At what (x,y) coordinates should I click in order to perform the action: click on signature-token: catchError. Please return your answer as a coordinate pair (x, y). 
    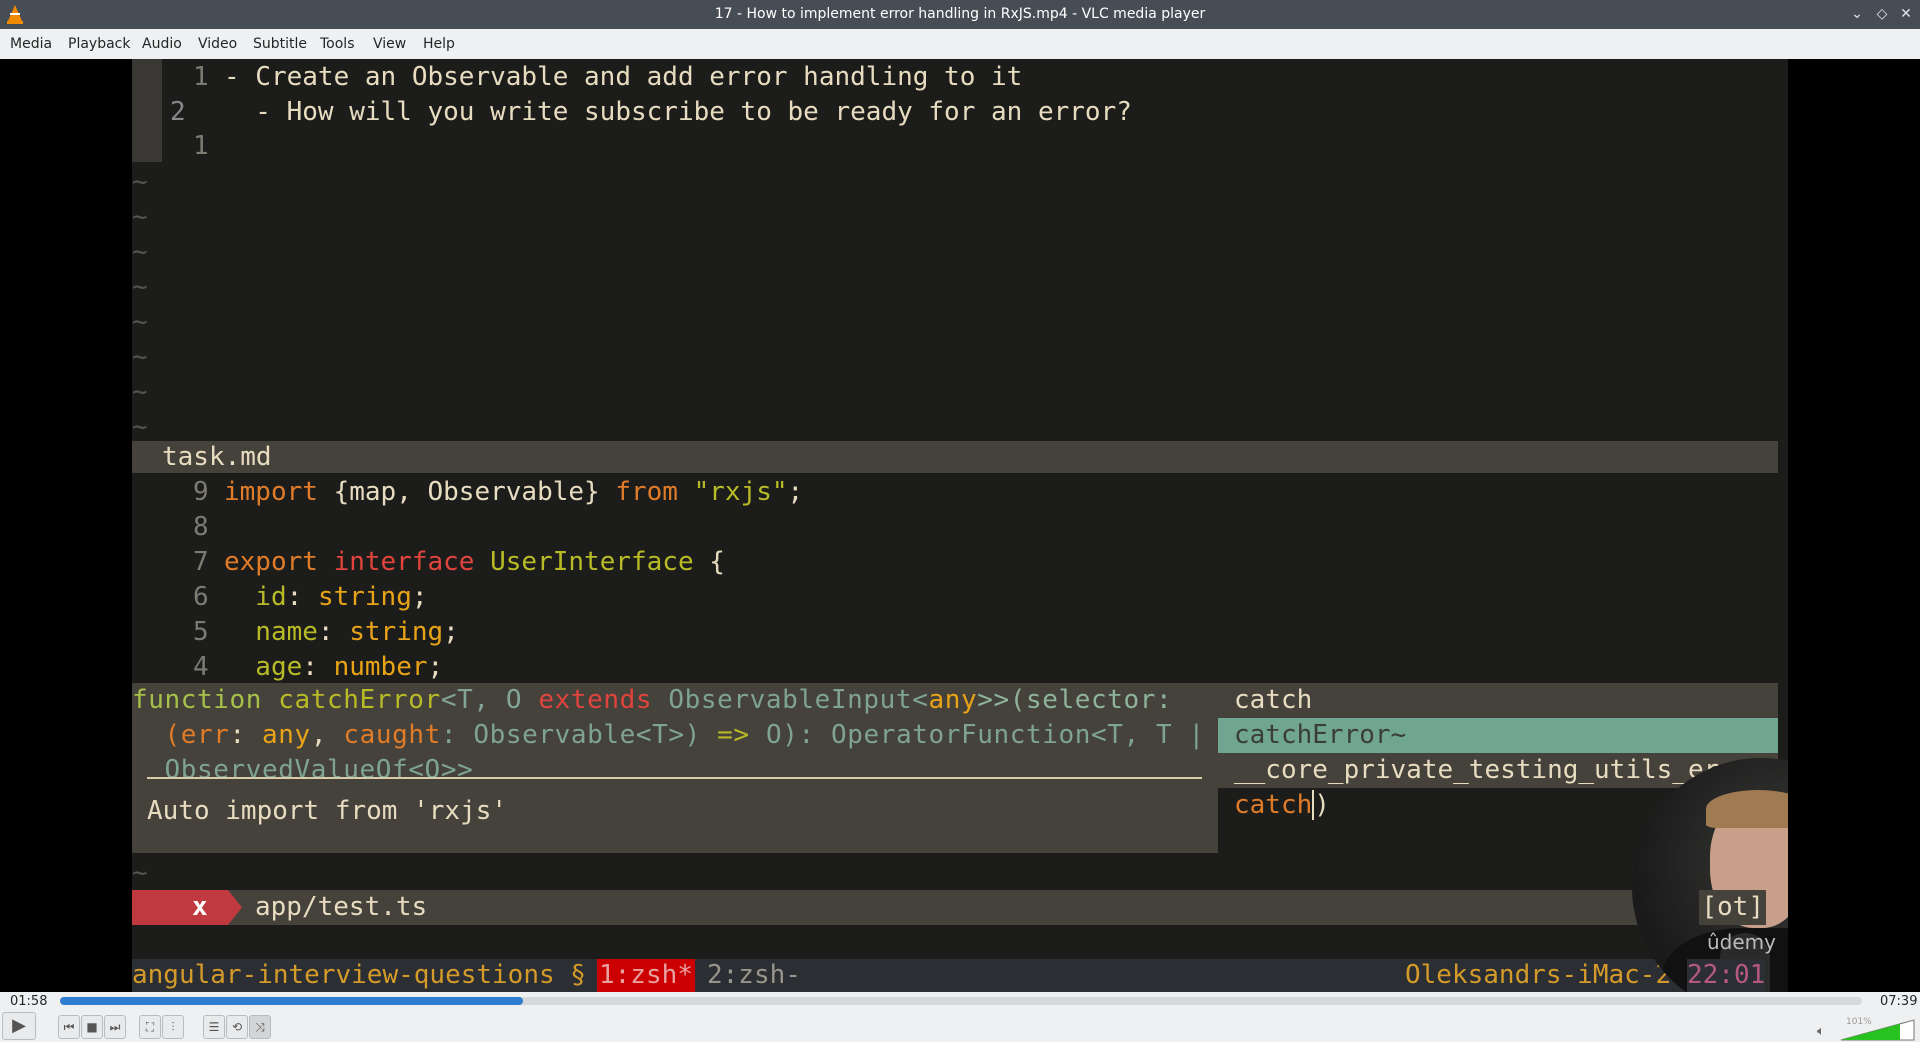
    Looking at the image, I should click on (359, 700).